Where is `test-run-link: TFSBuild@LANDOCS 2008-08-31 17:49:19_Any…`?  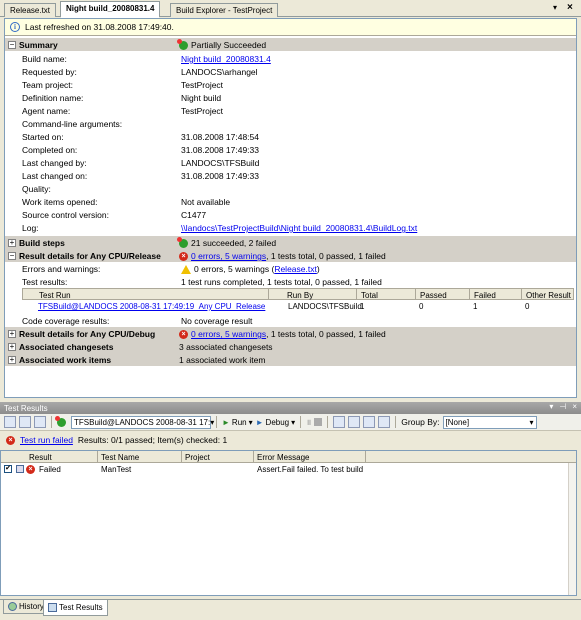
test-run-link: TFSBuild@LANDOCS 2008-08-31 17:49:19_Any… is located at coordinates (151, 306).